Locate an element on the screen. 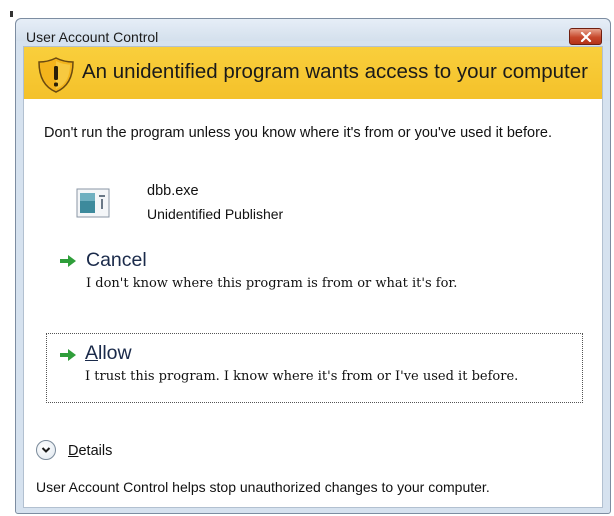 This screenshot has width=614, height=516. close-button is located at coordinates (585, 36).